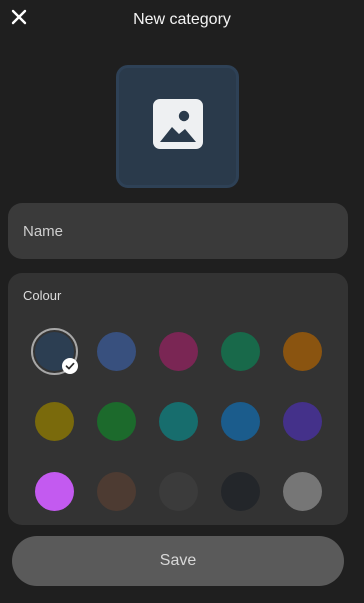 The height and width of the screenshot is (603, 364). What do you see at coordinates (178, 561) in the screenshot?
I see `save-button: Save` at bounding box center [178, 561].